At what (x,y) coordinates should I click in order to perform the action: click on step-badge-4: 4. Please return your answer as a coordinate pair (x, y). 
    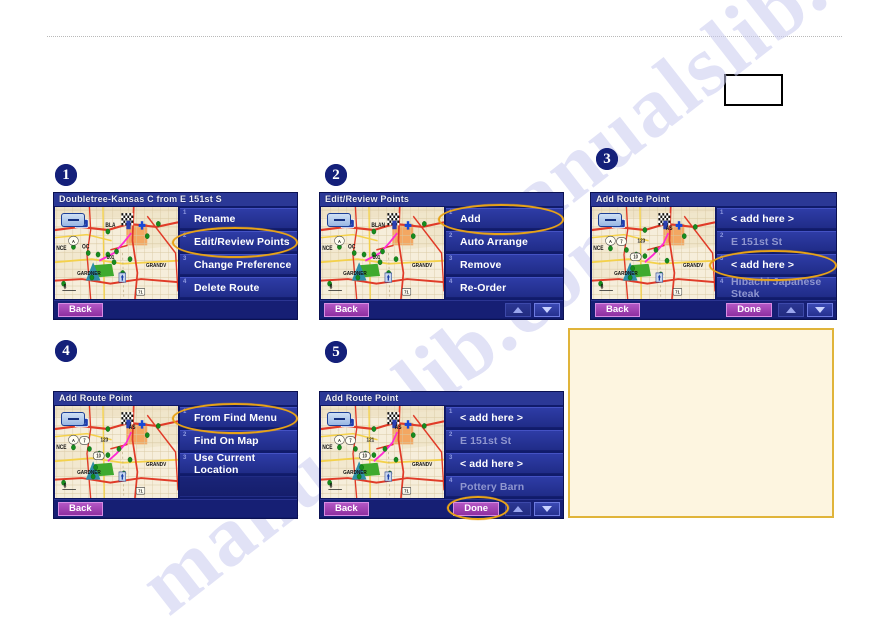
    Looking at the image, I should click on (66, 351).